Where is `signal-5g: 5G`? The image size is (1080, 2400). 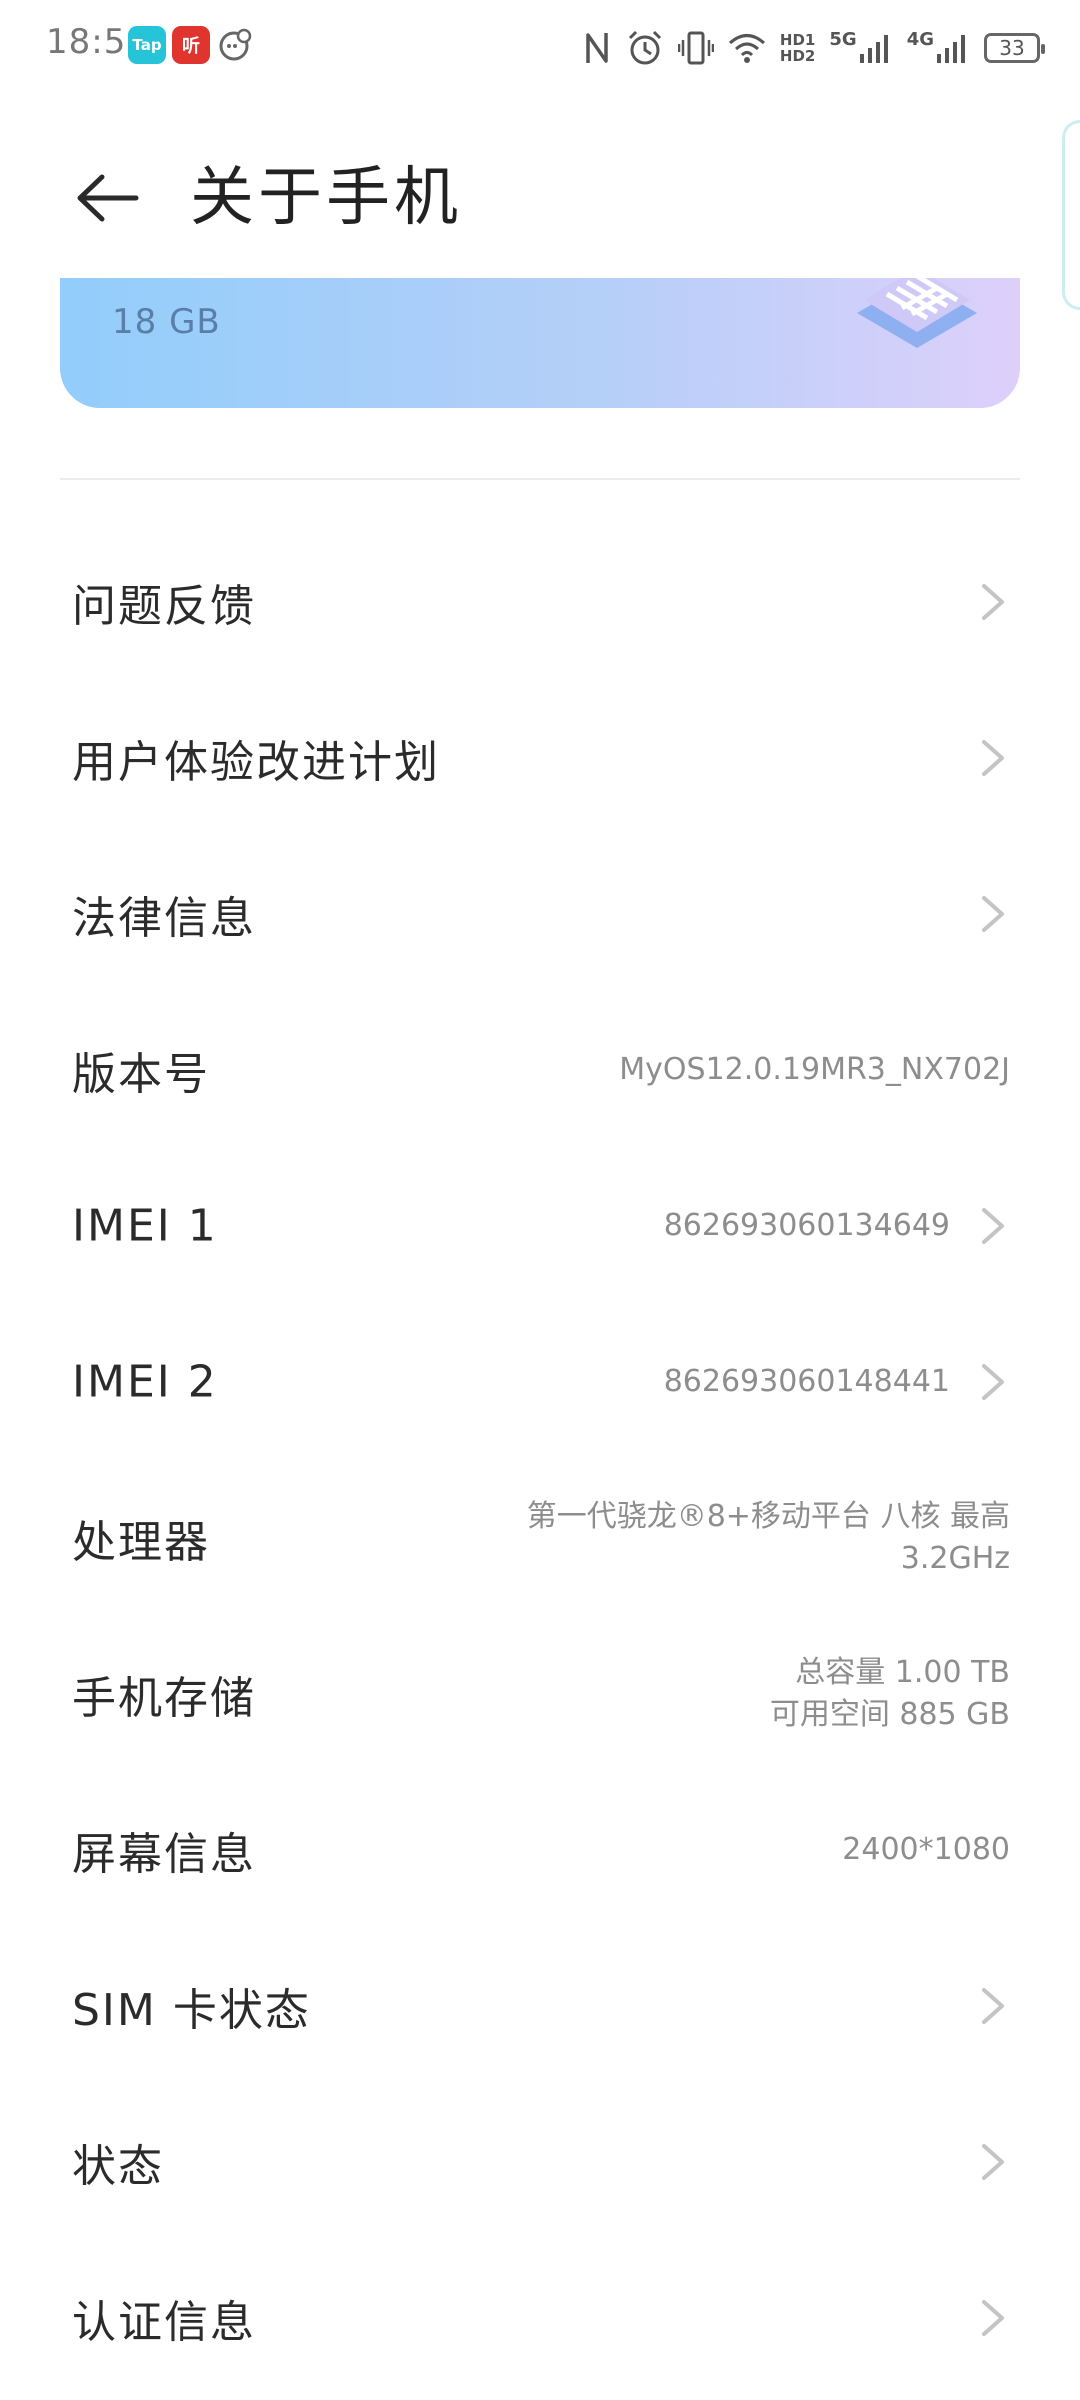 signal-5g: 5G is located at coordinates (860, 46).